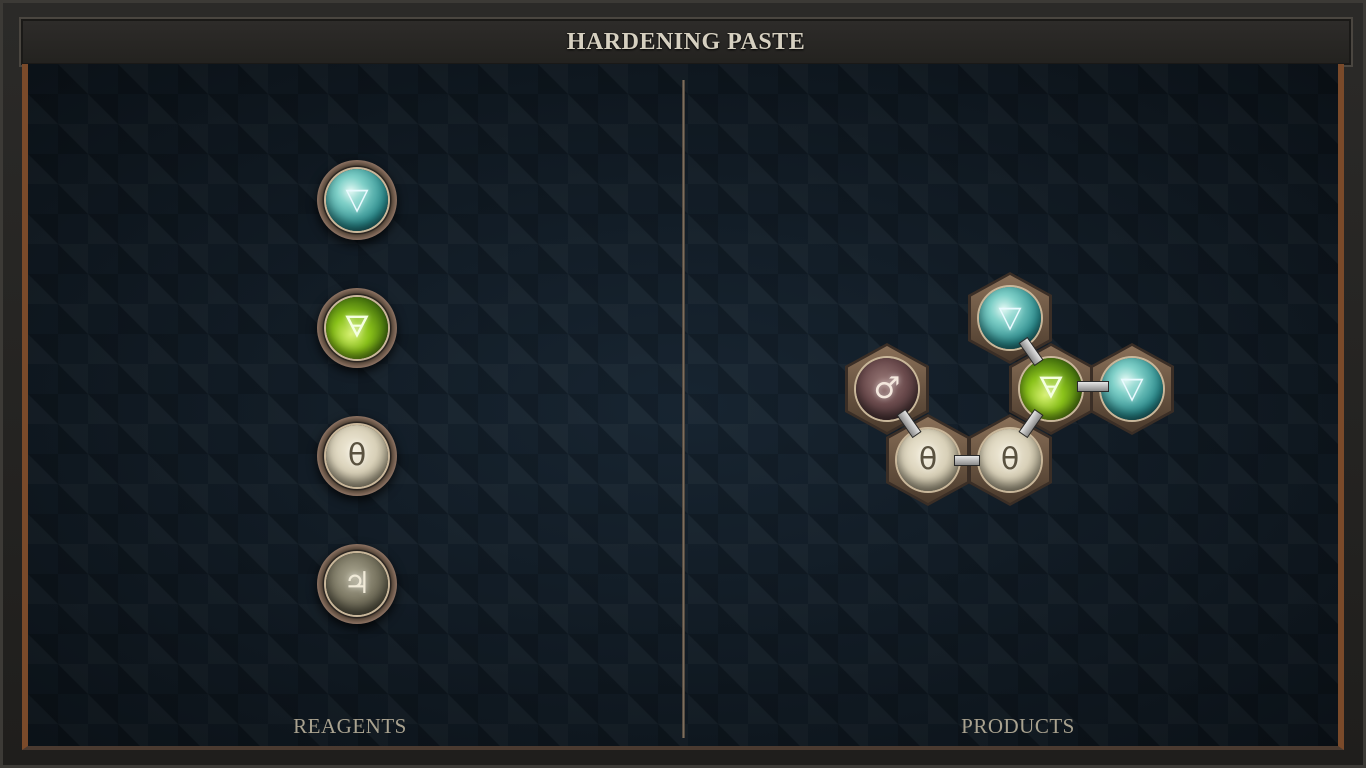  I want to click on bond-earth-water, so click(1093, 386).